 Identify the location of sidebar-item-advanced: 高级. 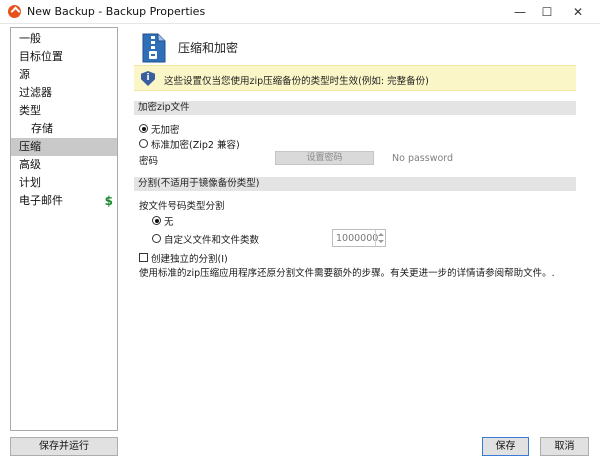
(64, 165).